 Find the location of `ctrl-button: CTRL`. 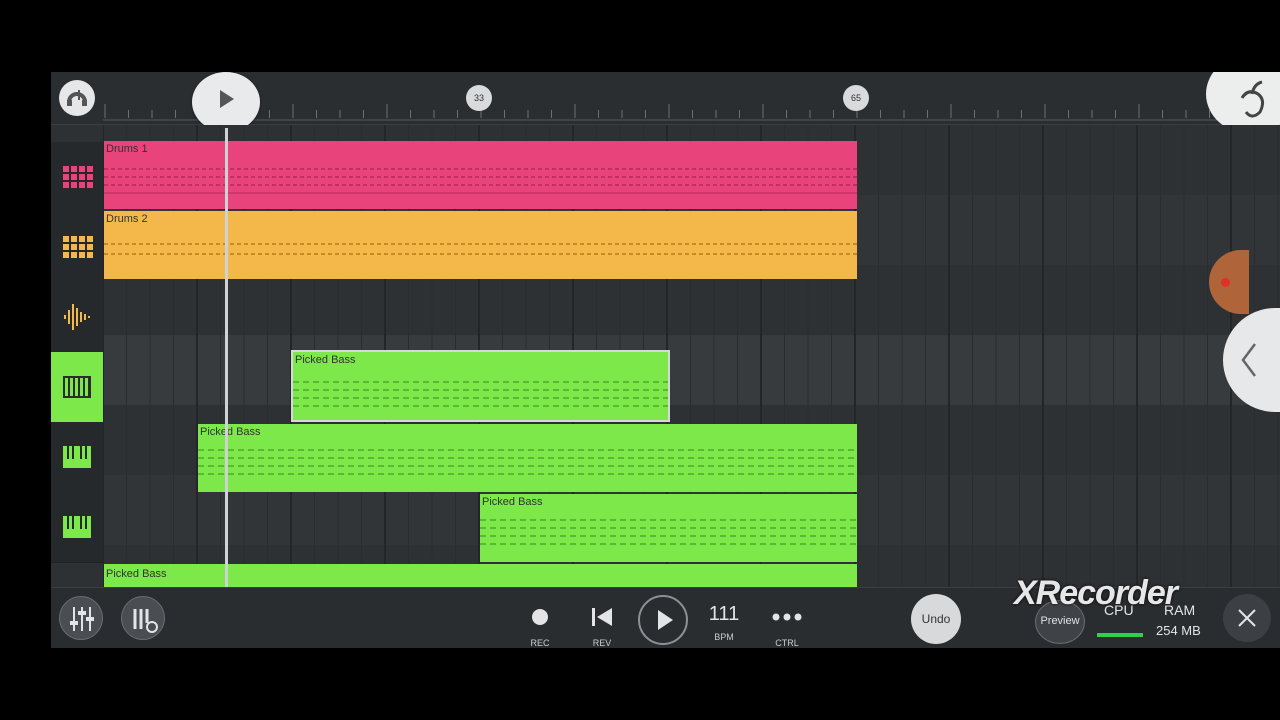

ctrl-button: CTRL is located at coordinates (787, 621).